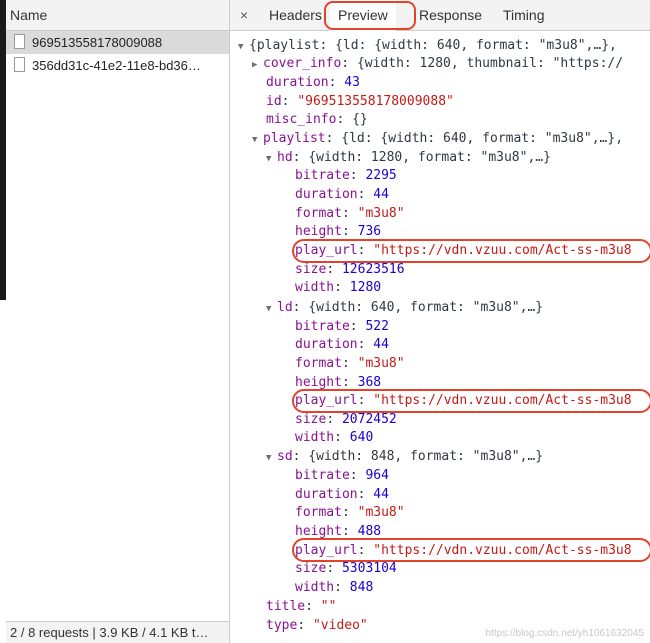  I want to click on hd-format: format: "m3u8", so click(350, 213).